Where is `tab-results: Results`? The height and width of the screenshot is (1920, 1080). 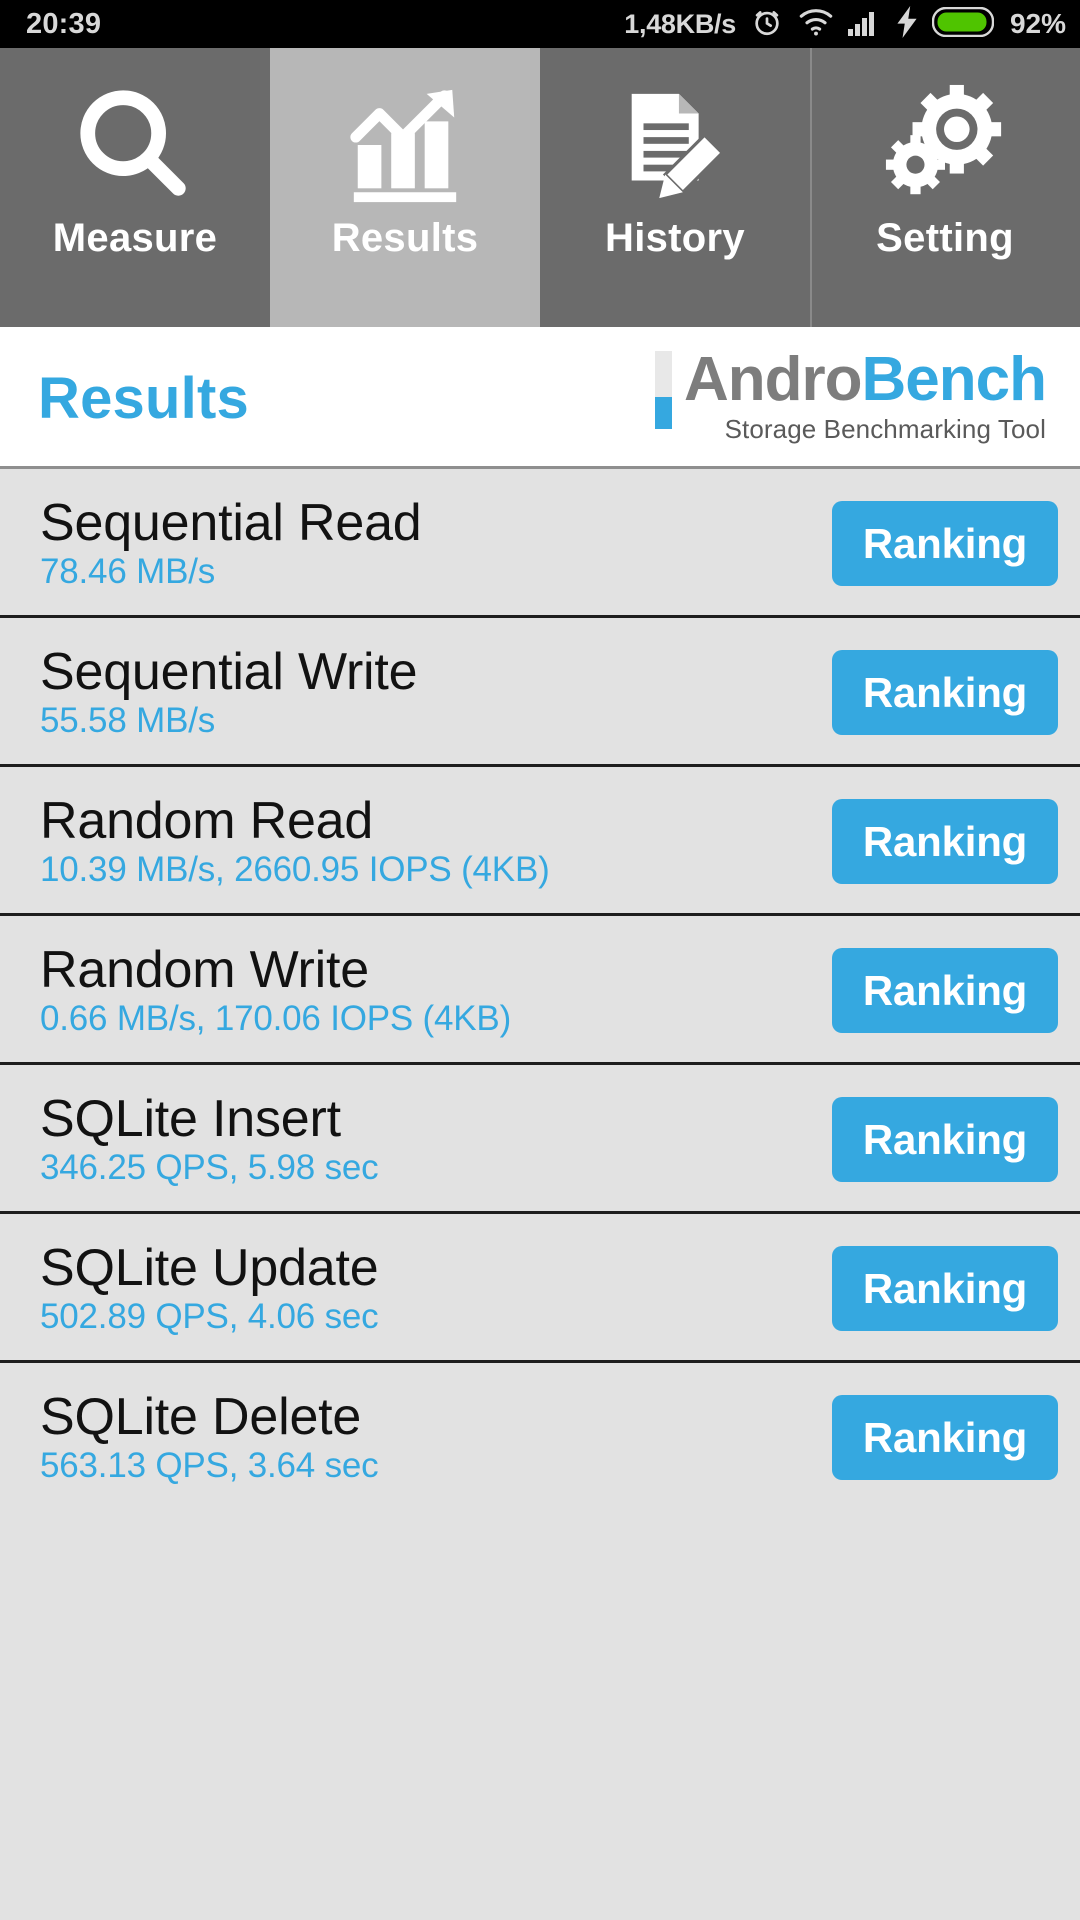
tab-results: Results is located at coordinates (405, 187).